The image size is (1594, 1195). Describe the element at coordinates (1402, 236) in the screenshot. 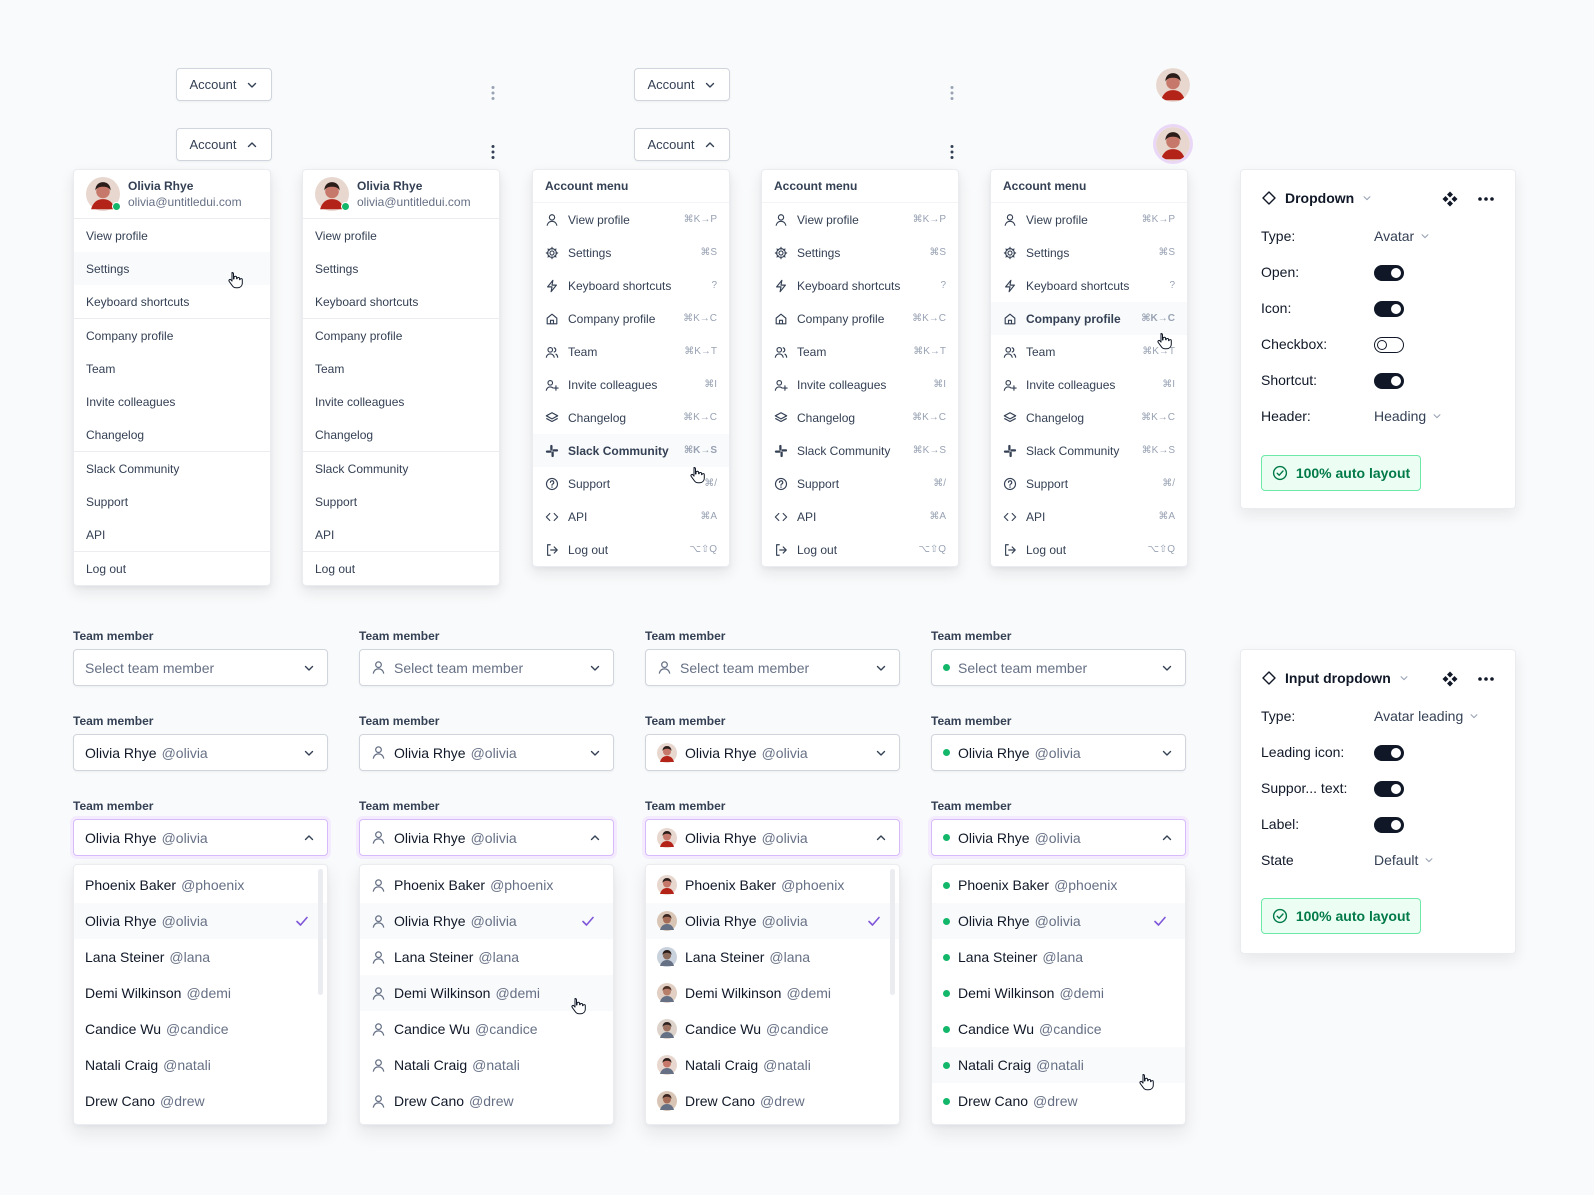

I see `property-select: Avatar` at that location.